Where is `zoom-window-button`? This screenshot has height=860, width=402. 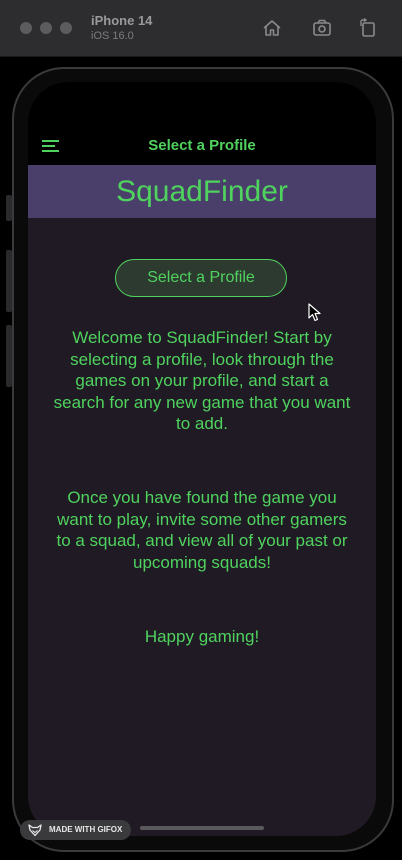 zoom-window-button is located at coordinates (66, 28).